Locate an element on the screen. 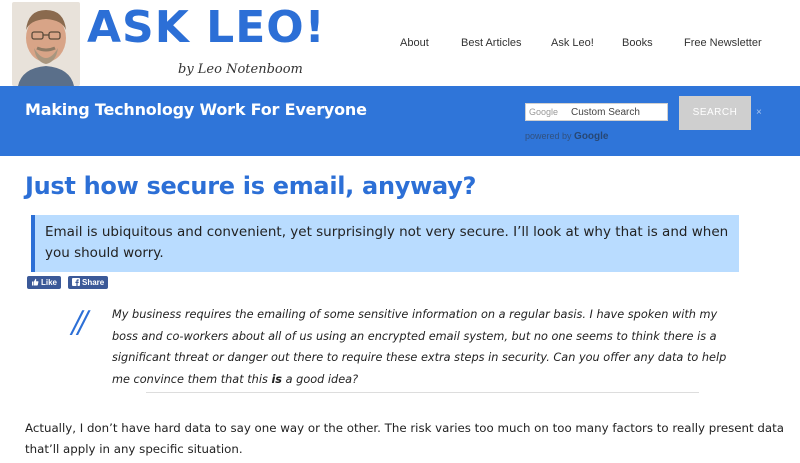 This screenshot has height=463, width=800. close-icon: × is located at coordinates (759, 112).